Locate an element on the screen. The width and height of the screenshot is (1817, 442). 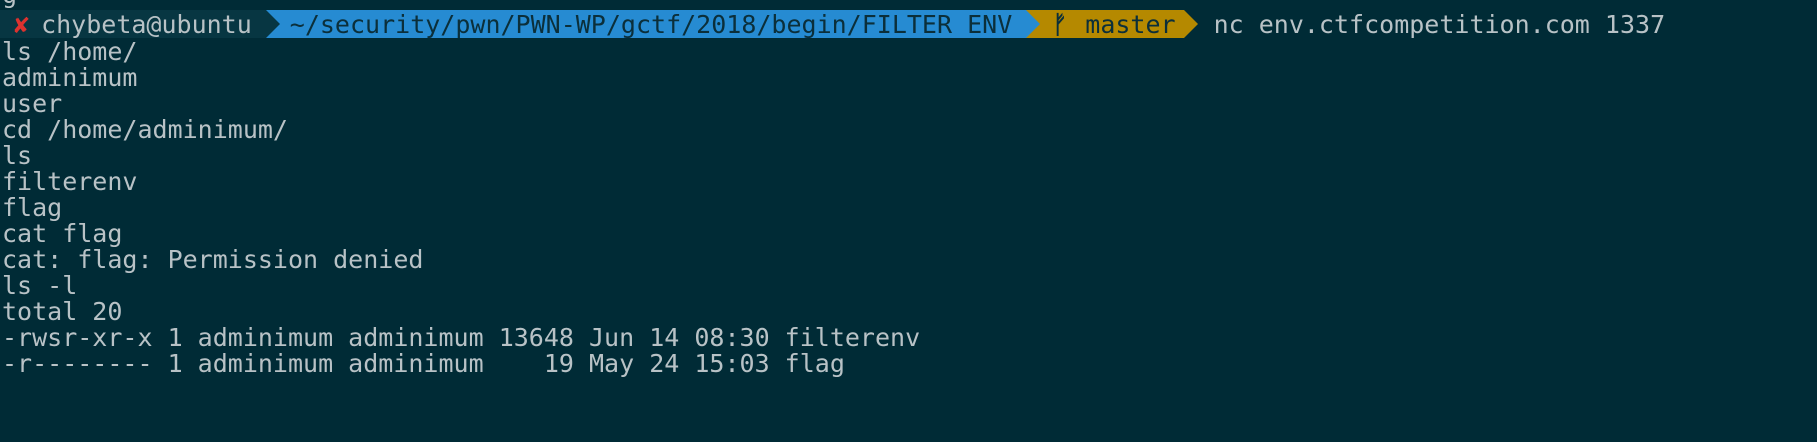
user-host: chybeta@ubuntu is located at coordinates (146, 24).